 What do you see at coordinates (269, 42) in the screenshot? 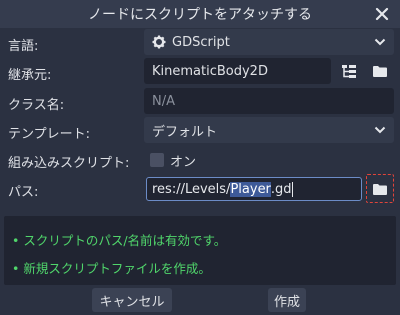
I see `language-dropdown: GDScript` at bounding box center [269, 42].